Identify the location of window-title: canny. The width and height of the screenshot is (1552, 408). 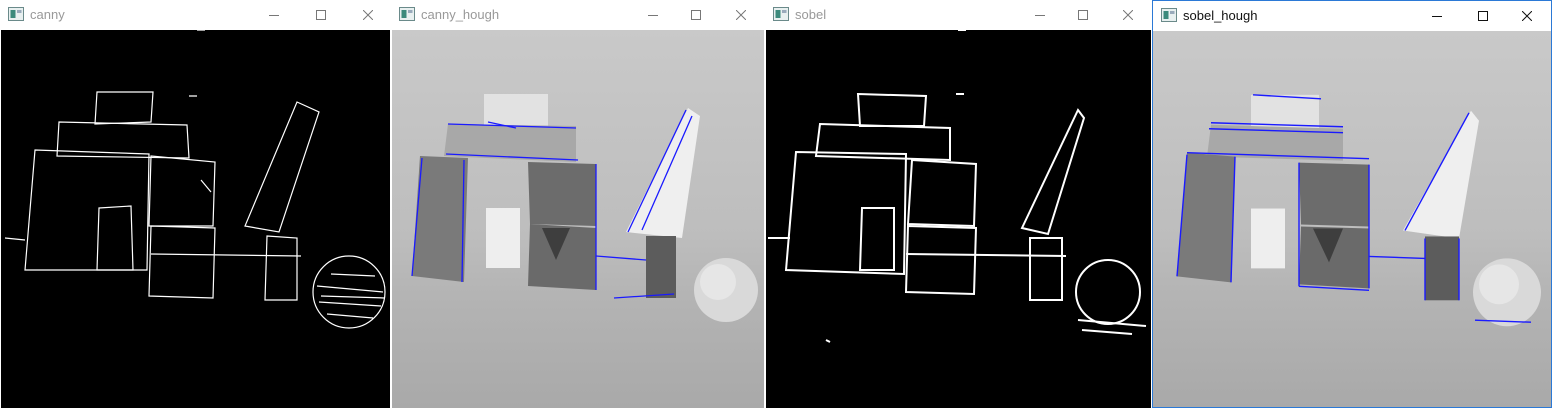
(47, 14).